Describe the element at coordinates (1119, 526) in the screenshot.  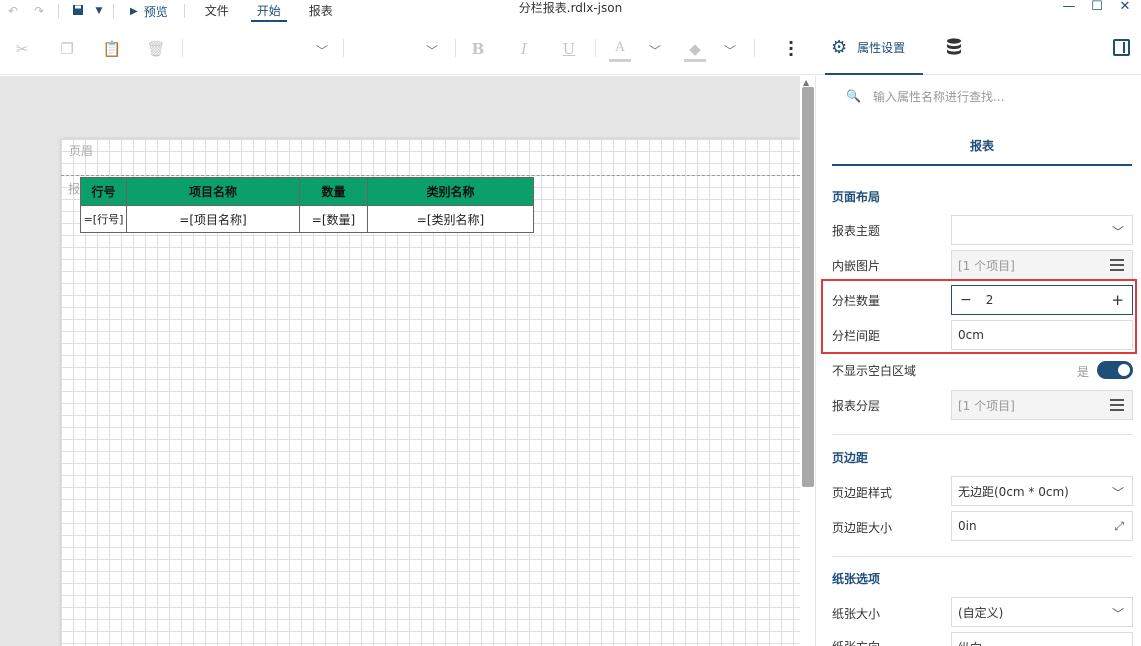
I see `expand-icon: ⤢` at that location.